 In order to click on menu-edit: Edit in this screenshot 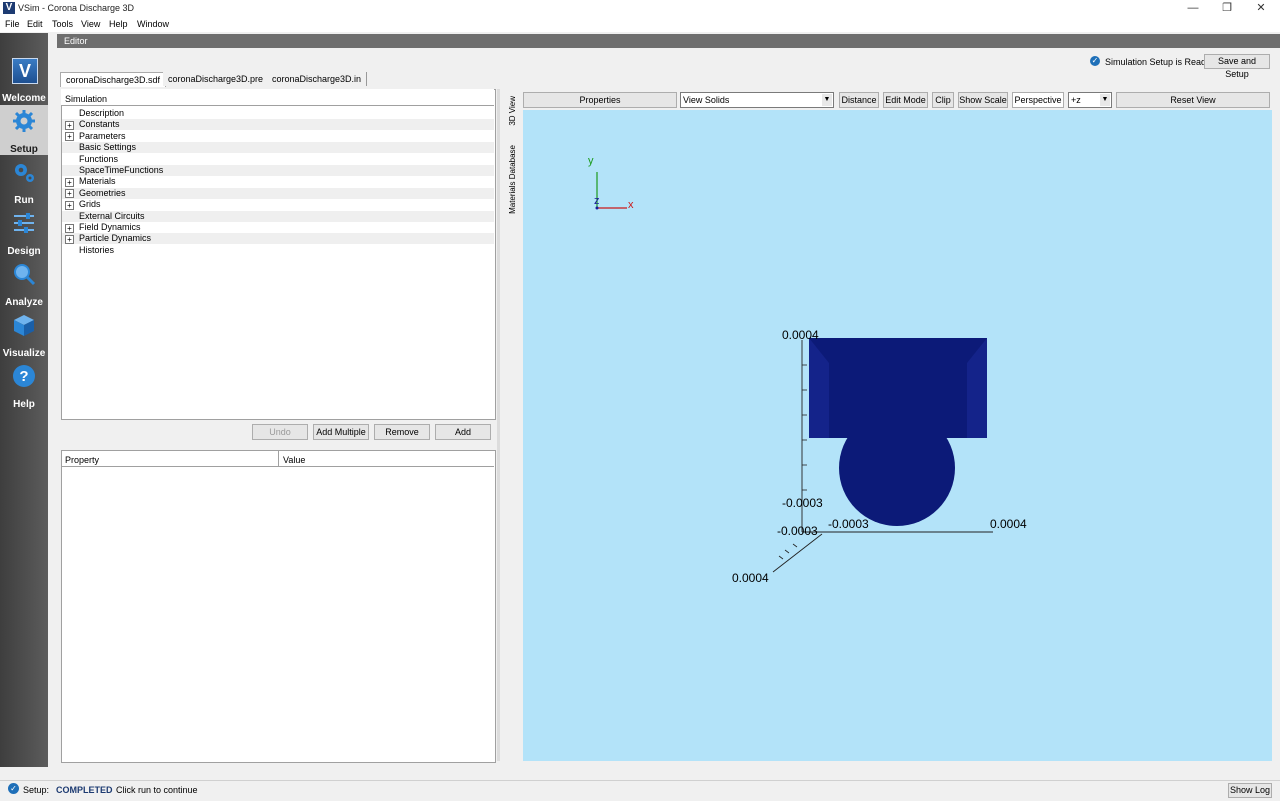, I will do `click(35, 24)`.